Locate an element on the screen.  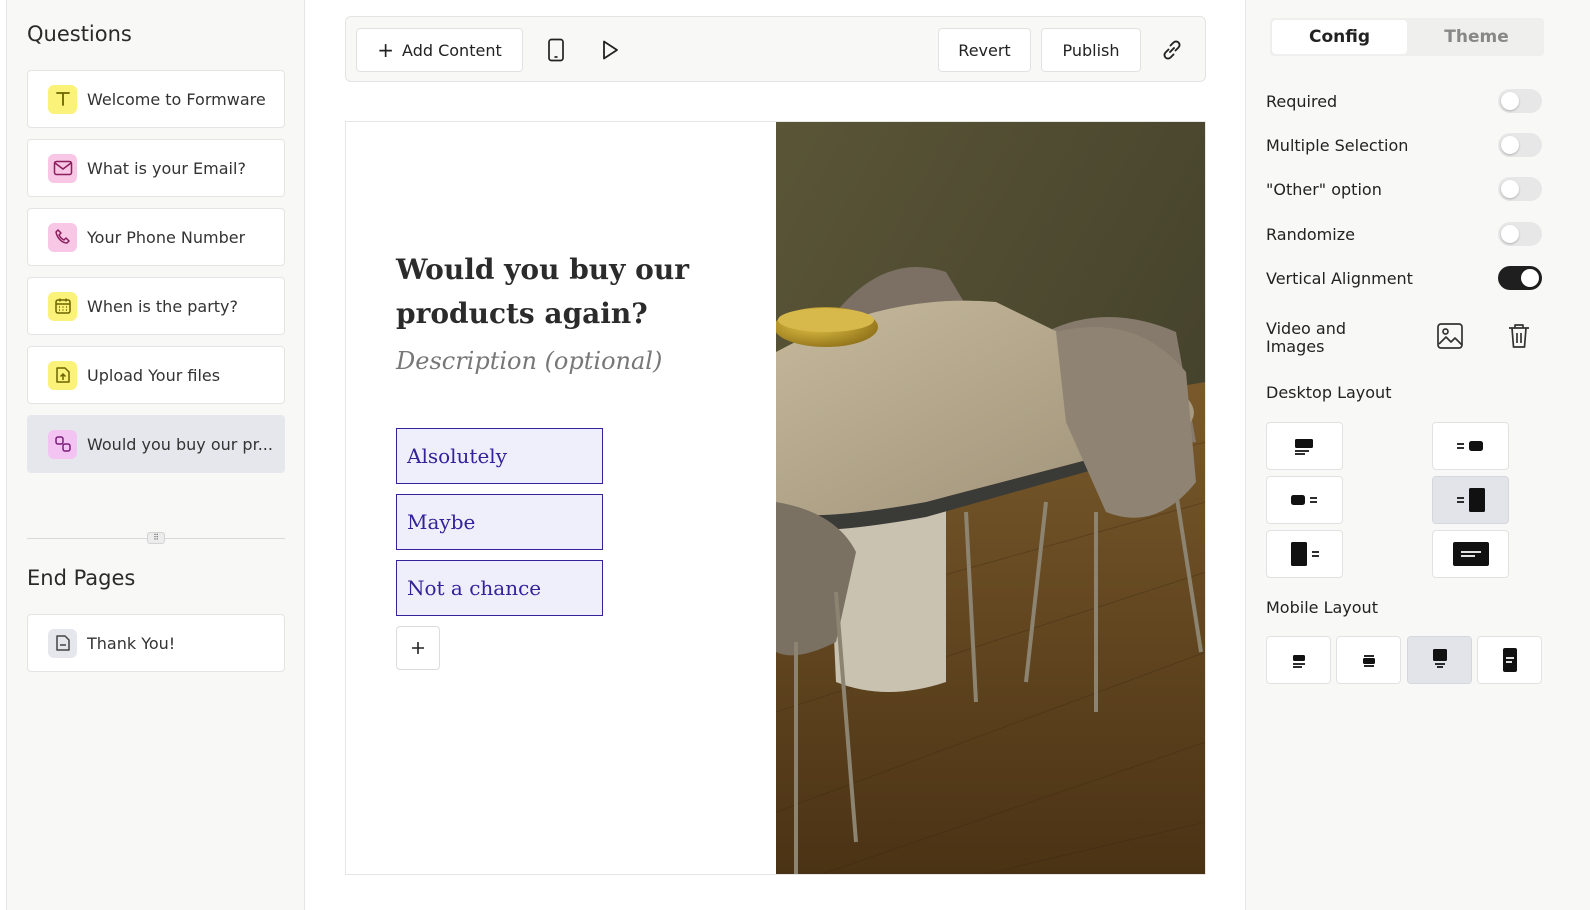
question-item-upload: Upload Your files is located at coordinates (156, 375).